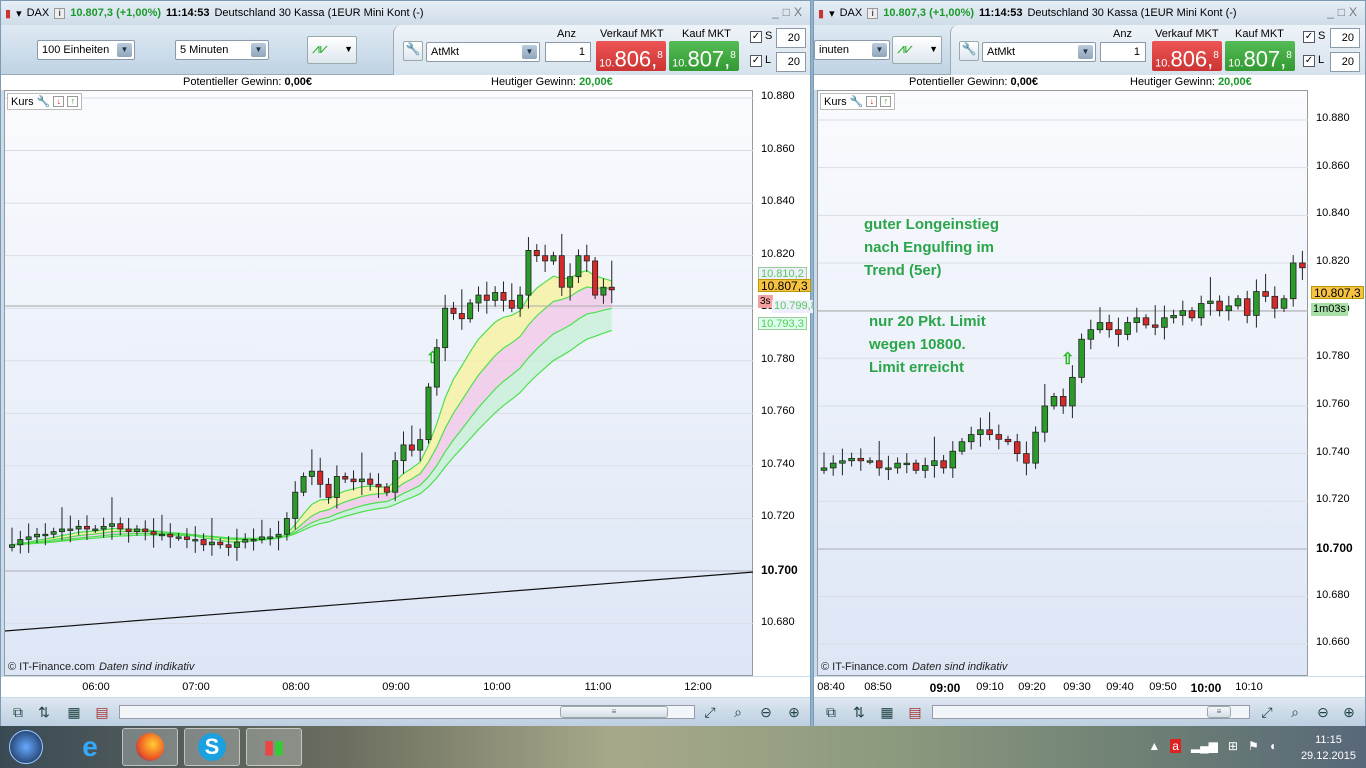 The image size is (1366, 768). What do you see at coordinates (632, 34) in the screenshot?
I see `sell-label: Verkauf MKT` at bounding box center [632, 34].